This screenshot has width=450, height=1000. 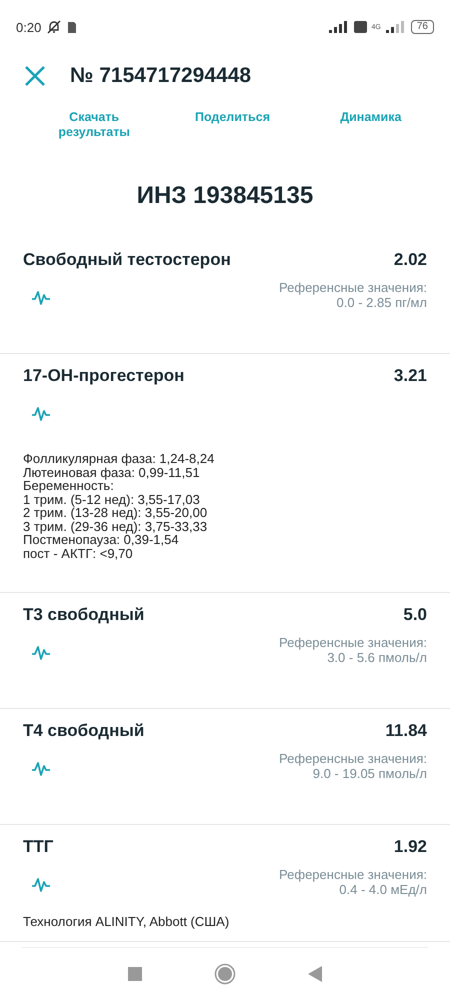 I want to click on battery-level: 76, so click(x=422, y=27).